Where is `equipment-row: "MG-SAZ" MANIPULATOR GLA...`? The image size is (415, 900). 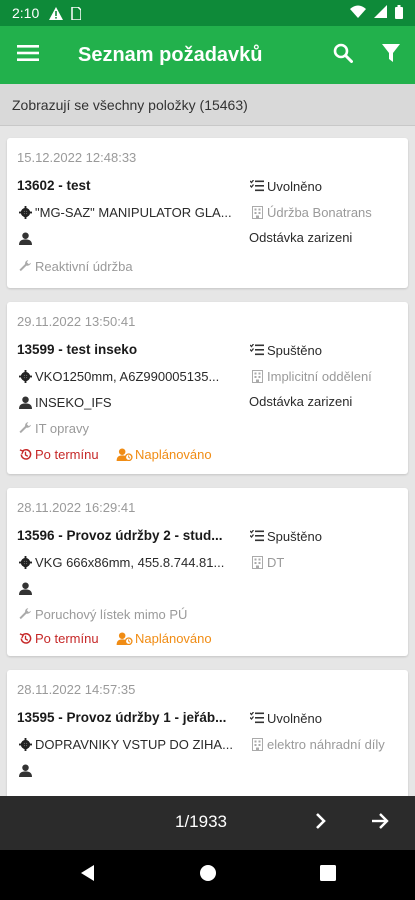 equipment-row: "MG-SAZ" MANIPULATOR GLA... is located at coordinates (131, 212).